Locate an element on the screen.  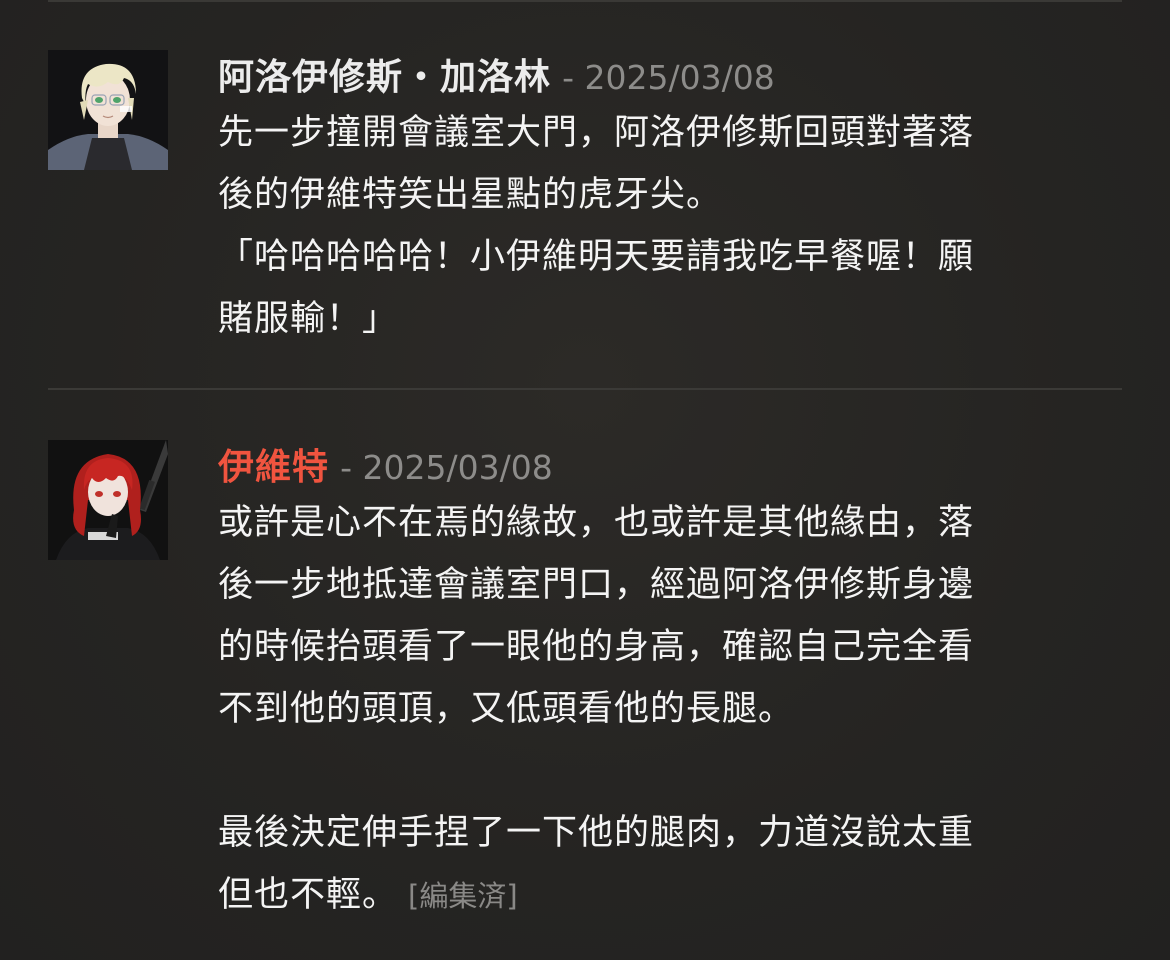
blond-character-avatar-icon is located at coordinates (108, 110).